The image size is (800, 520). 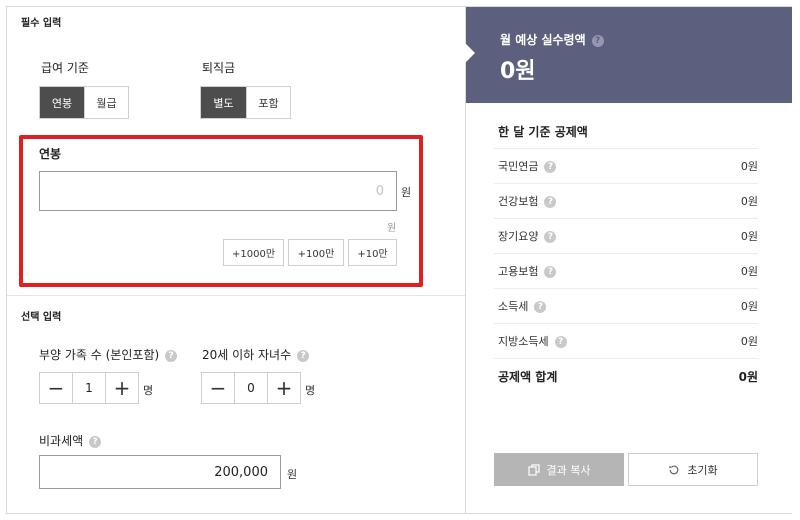 I want to click on deduction-name: 건강보험?, so click(x=525, y=201).